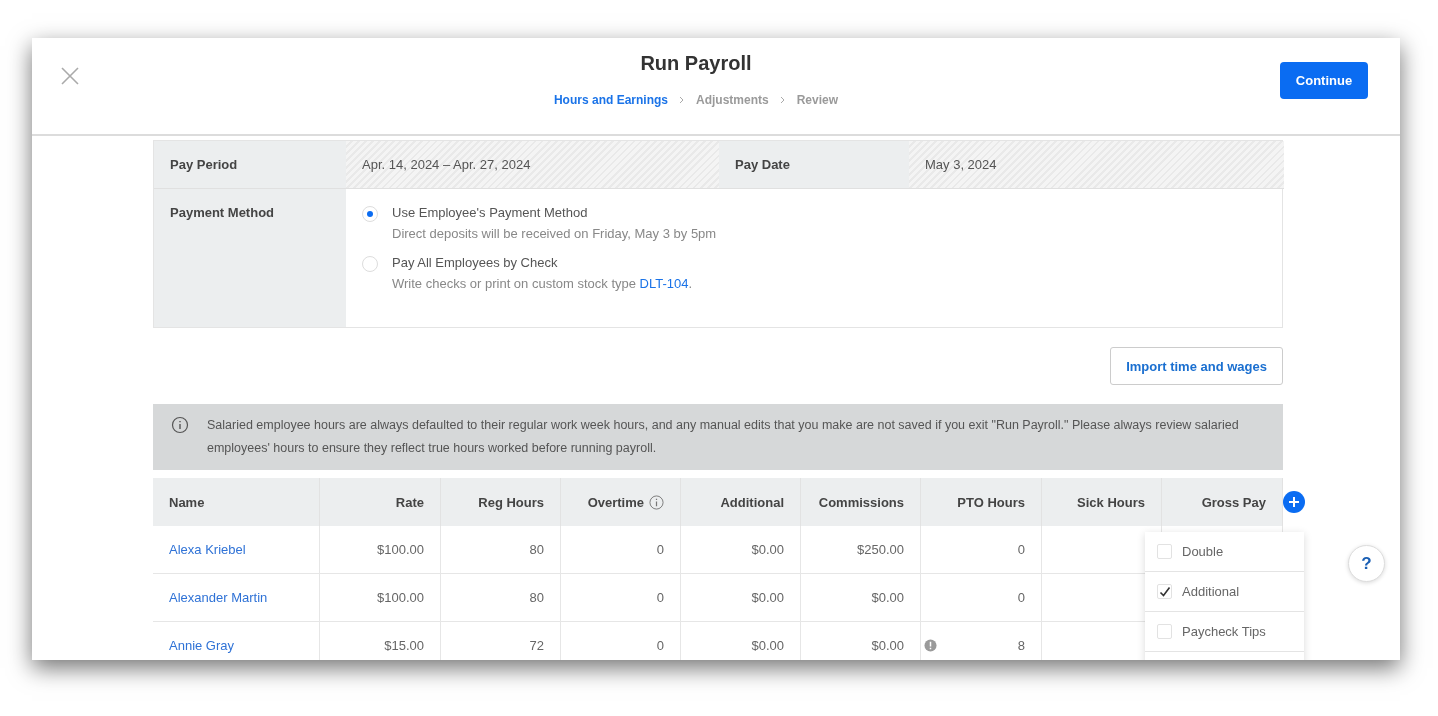 Image resolution: width=1438 pixels, height=716 pixels. What do you see at coordinates (1324, 80) in the screenshot?
I see `continue-button: Continue` at bounding box center [1324, 80].